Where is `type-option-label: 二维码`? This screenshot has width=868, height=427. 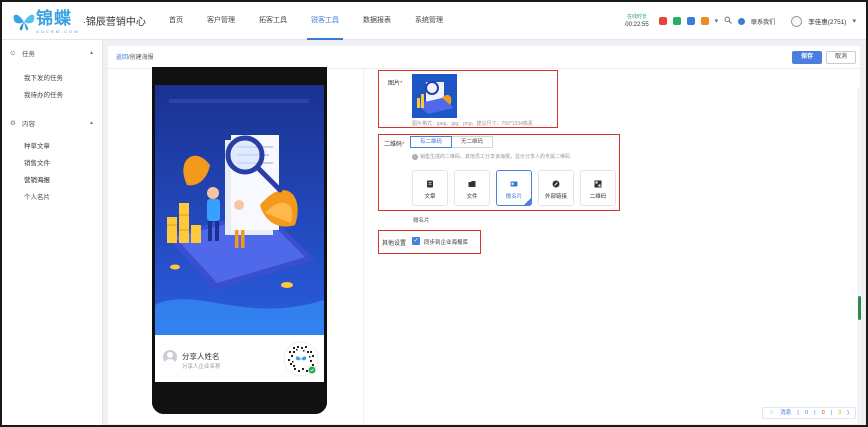
type-option-label: 二维码 is located at coordinates (598, 197).